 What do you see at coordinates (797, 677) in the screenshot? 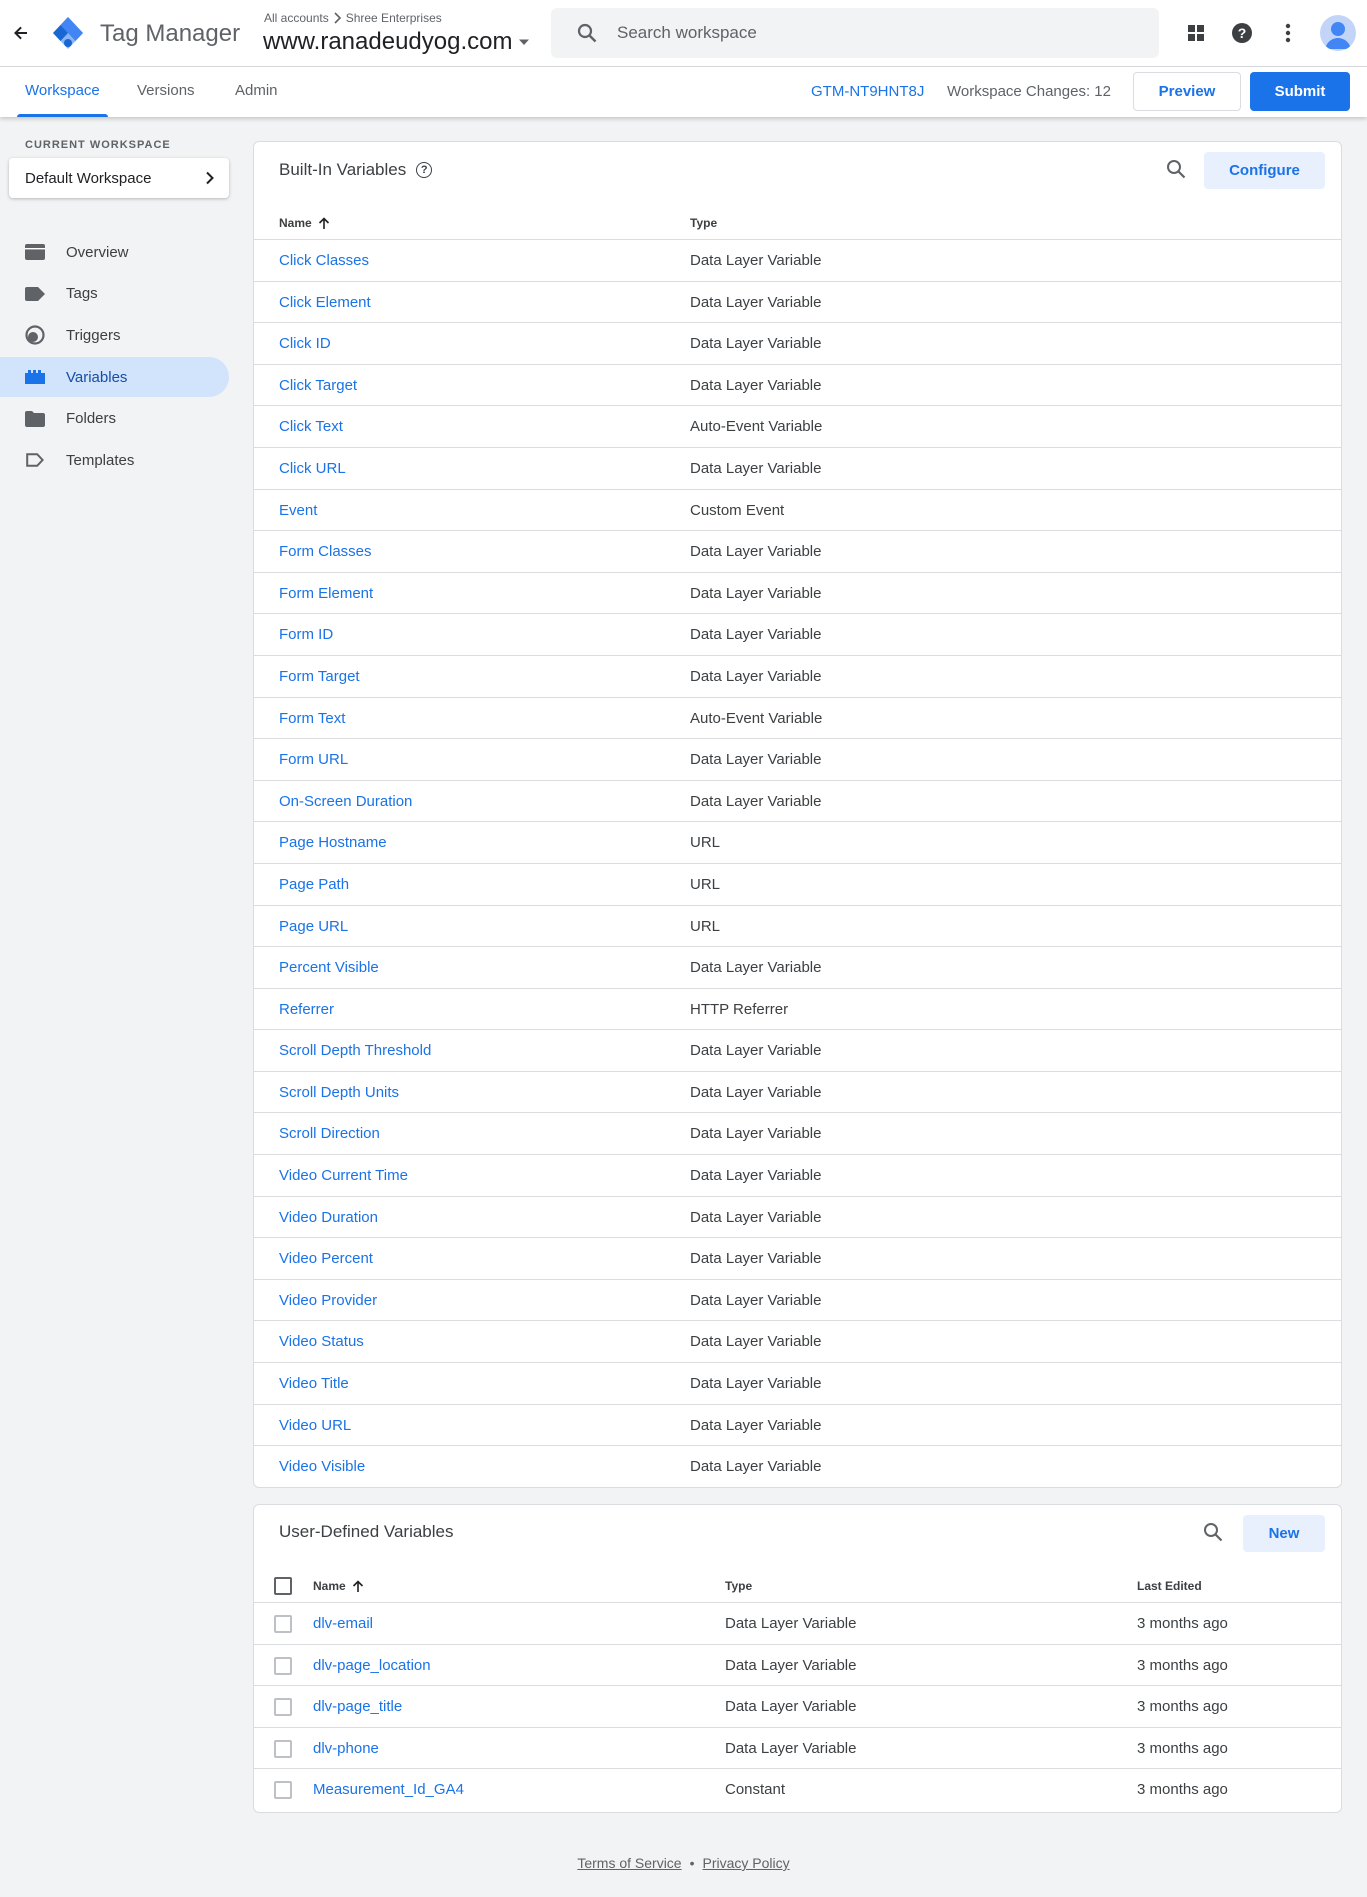
I see `table-row: Form Target Data Layer Variable` at bounding box center [797, 677].